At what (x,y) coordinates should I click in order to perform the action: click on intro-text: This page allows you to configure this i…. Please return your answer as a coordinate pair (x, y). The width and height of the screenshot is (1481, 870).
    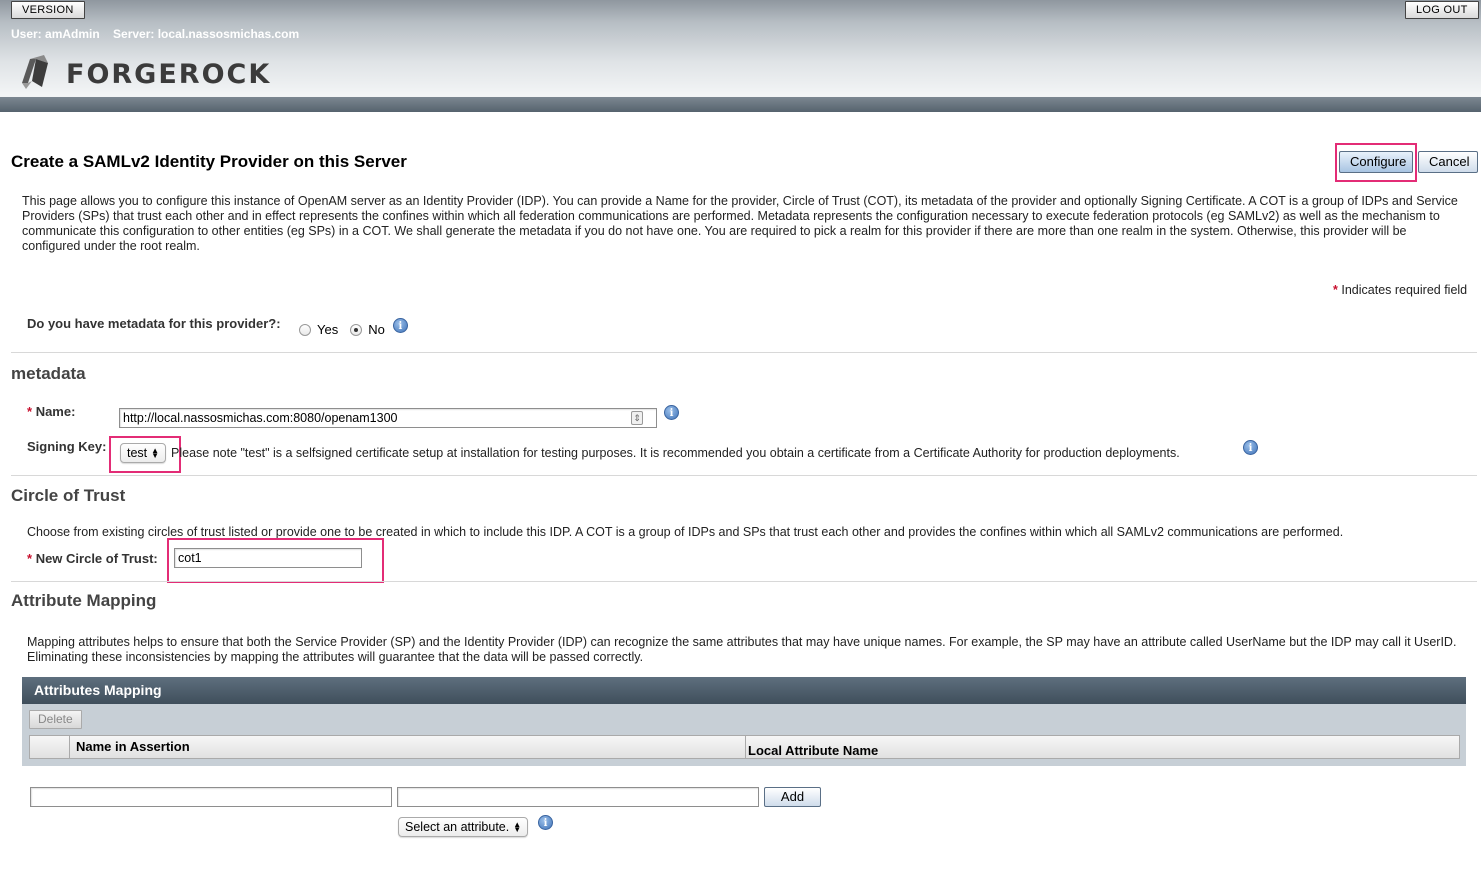
    Looking at the image, I should click on (740, 223).